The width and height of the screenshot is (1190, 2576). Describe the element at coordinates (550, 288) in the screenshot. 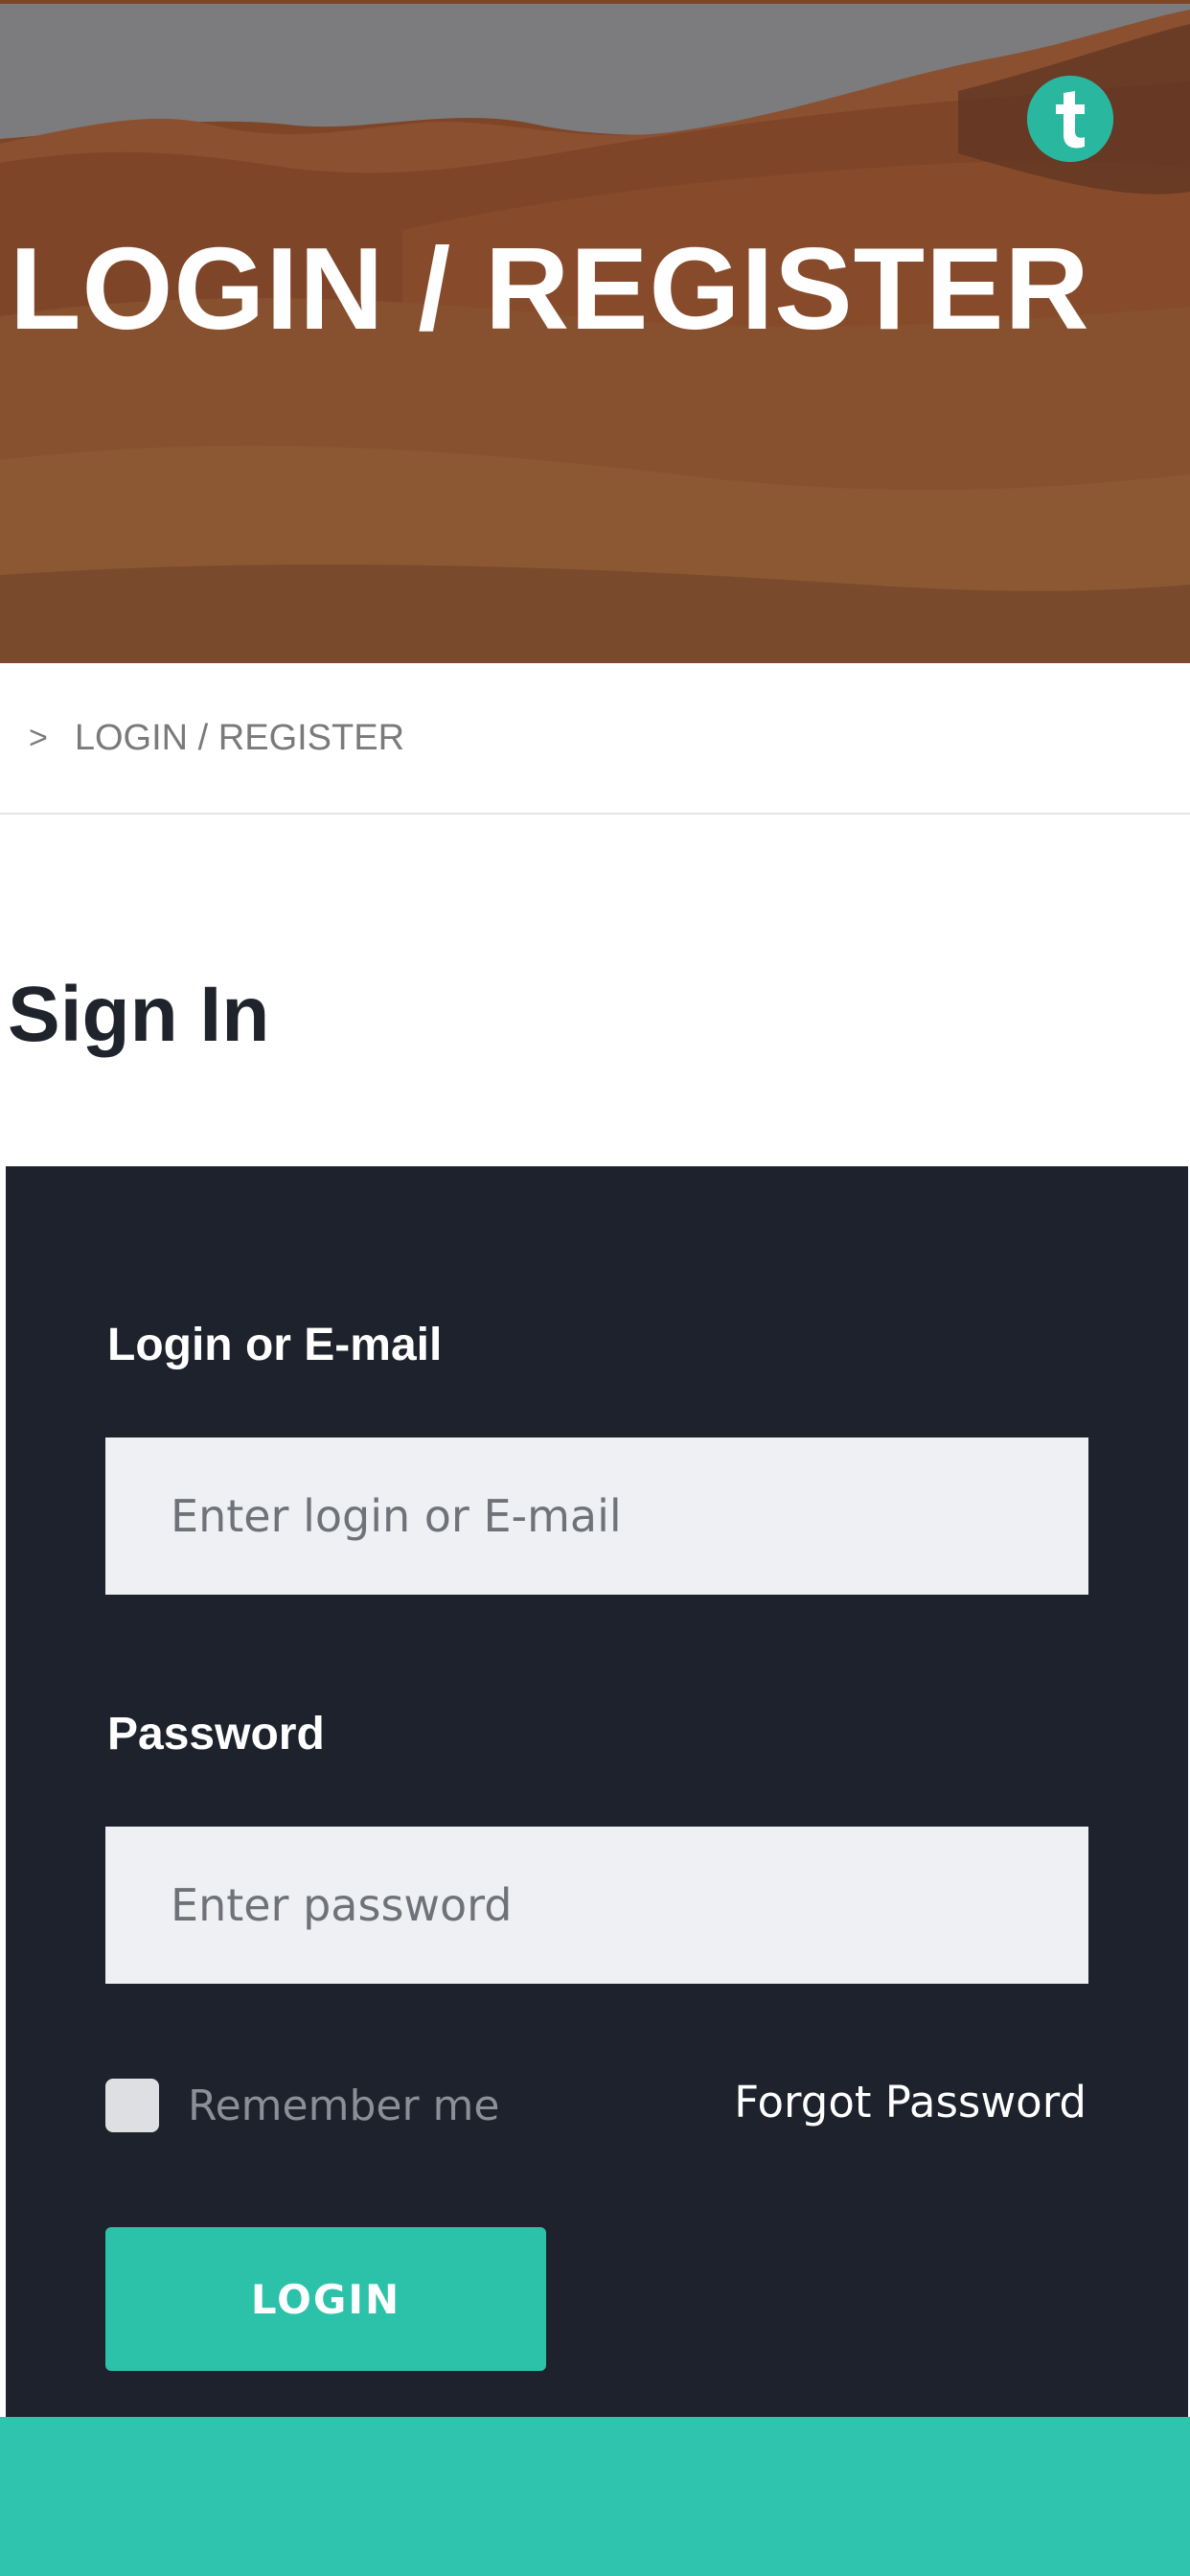

I see `hero-title: LOGIN / REGISTER` at that location.